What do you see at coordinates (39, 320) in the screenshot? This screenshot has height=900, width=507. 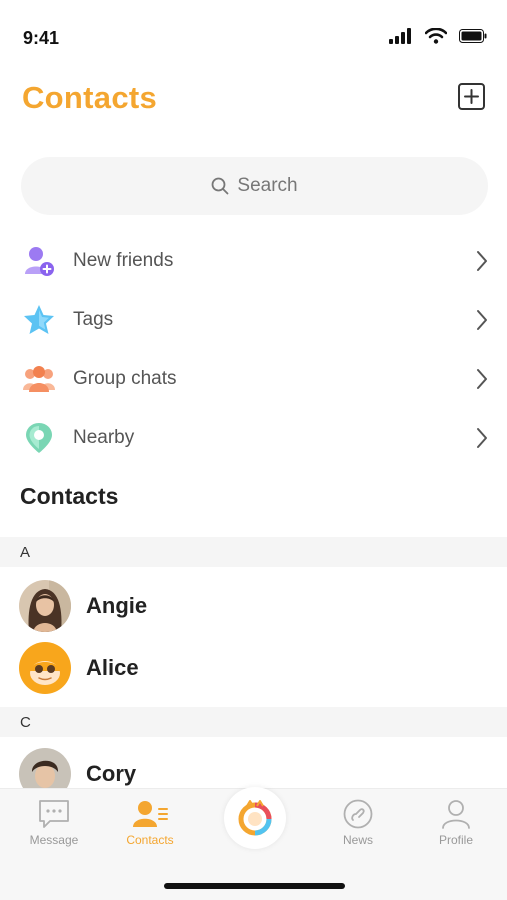 I see `star-icon` at bounding box center [39, 320].